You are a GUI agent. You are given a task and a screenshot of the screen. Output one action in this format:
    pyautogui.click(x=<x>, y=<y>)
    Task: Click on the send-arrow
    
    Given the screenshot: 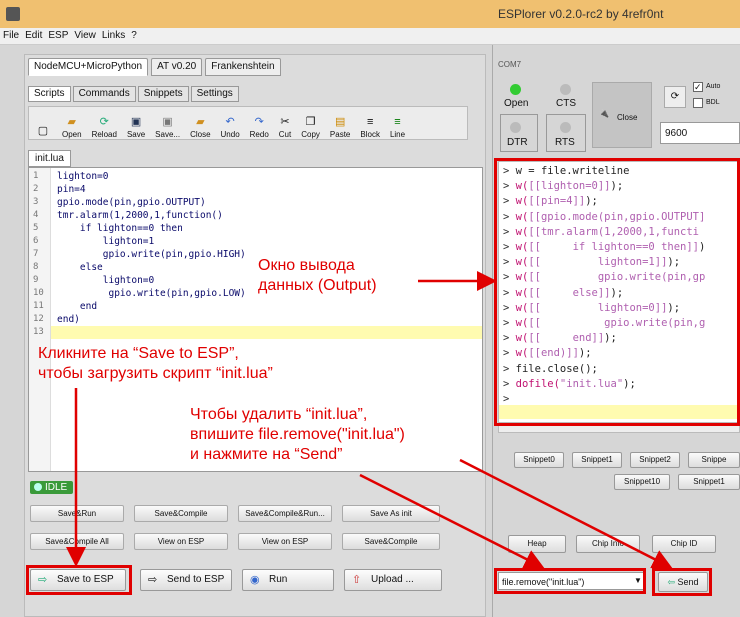 What is the action you would take?
    pyautogui.click(x=566, y=513)
    